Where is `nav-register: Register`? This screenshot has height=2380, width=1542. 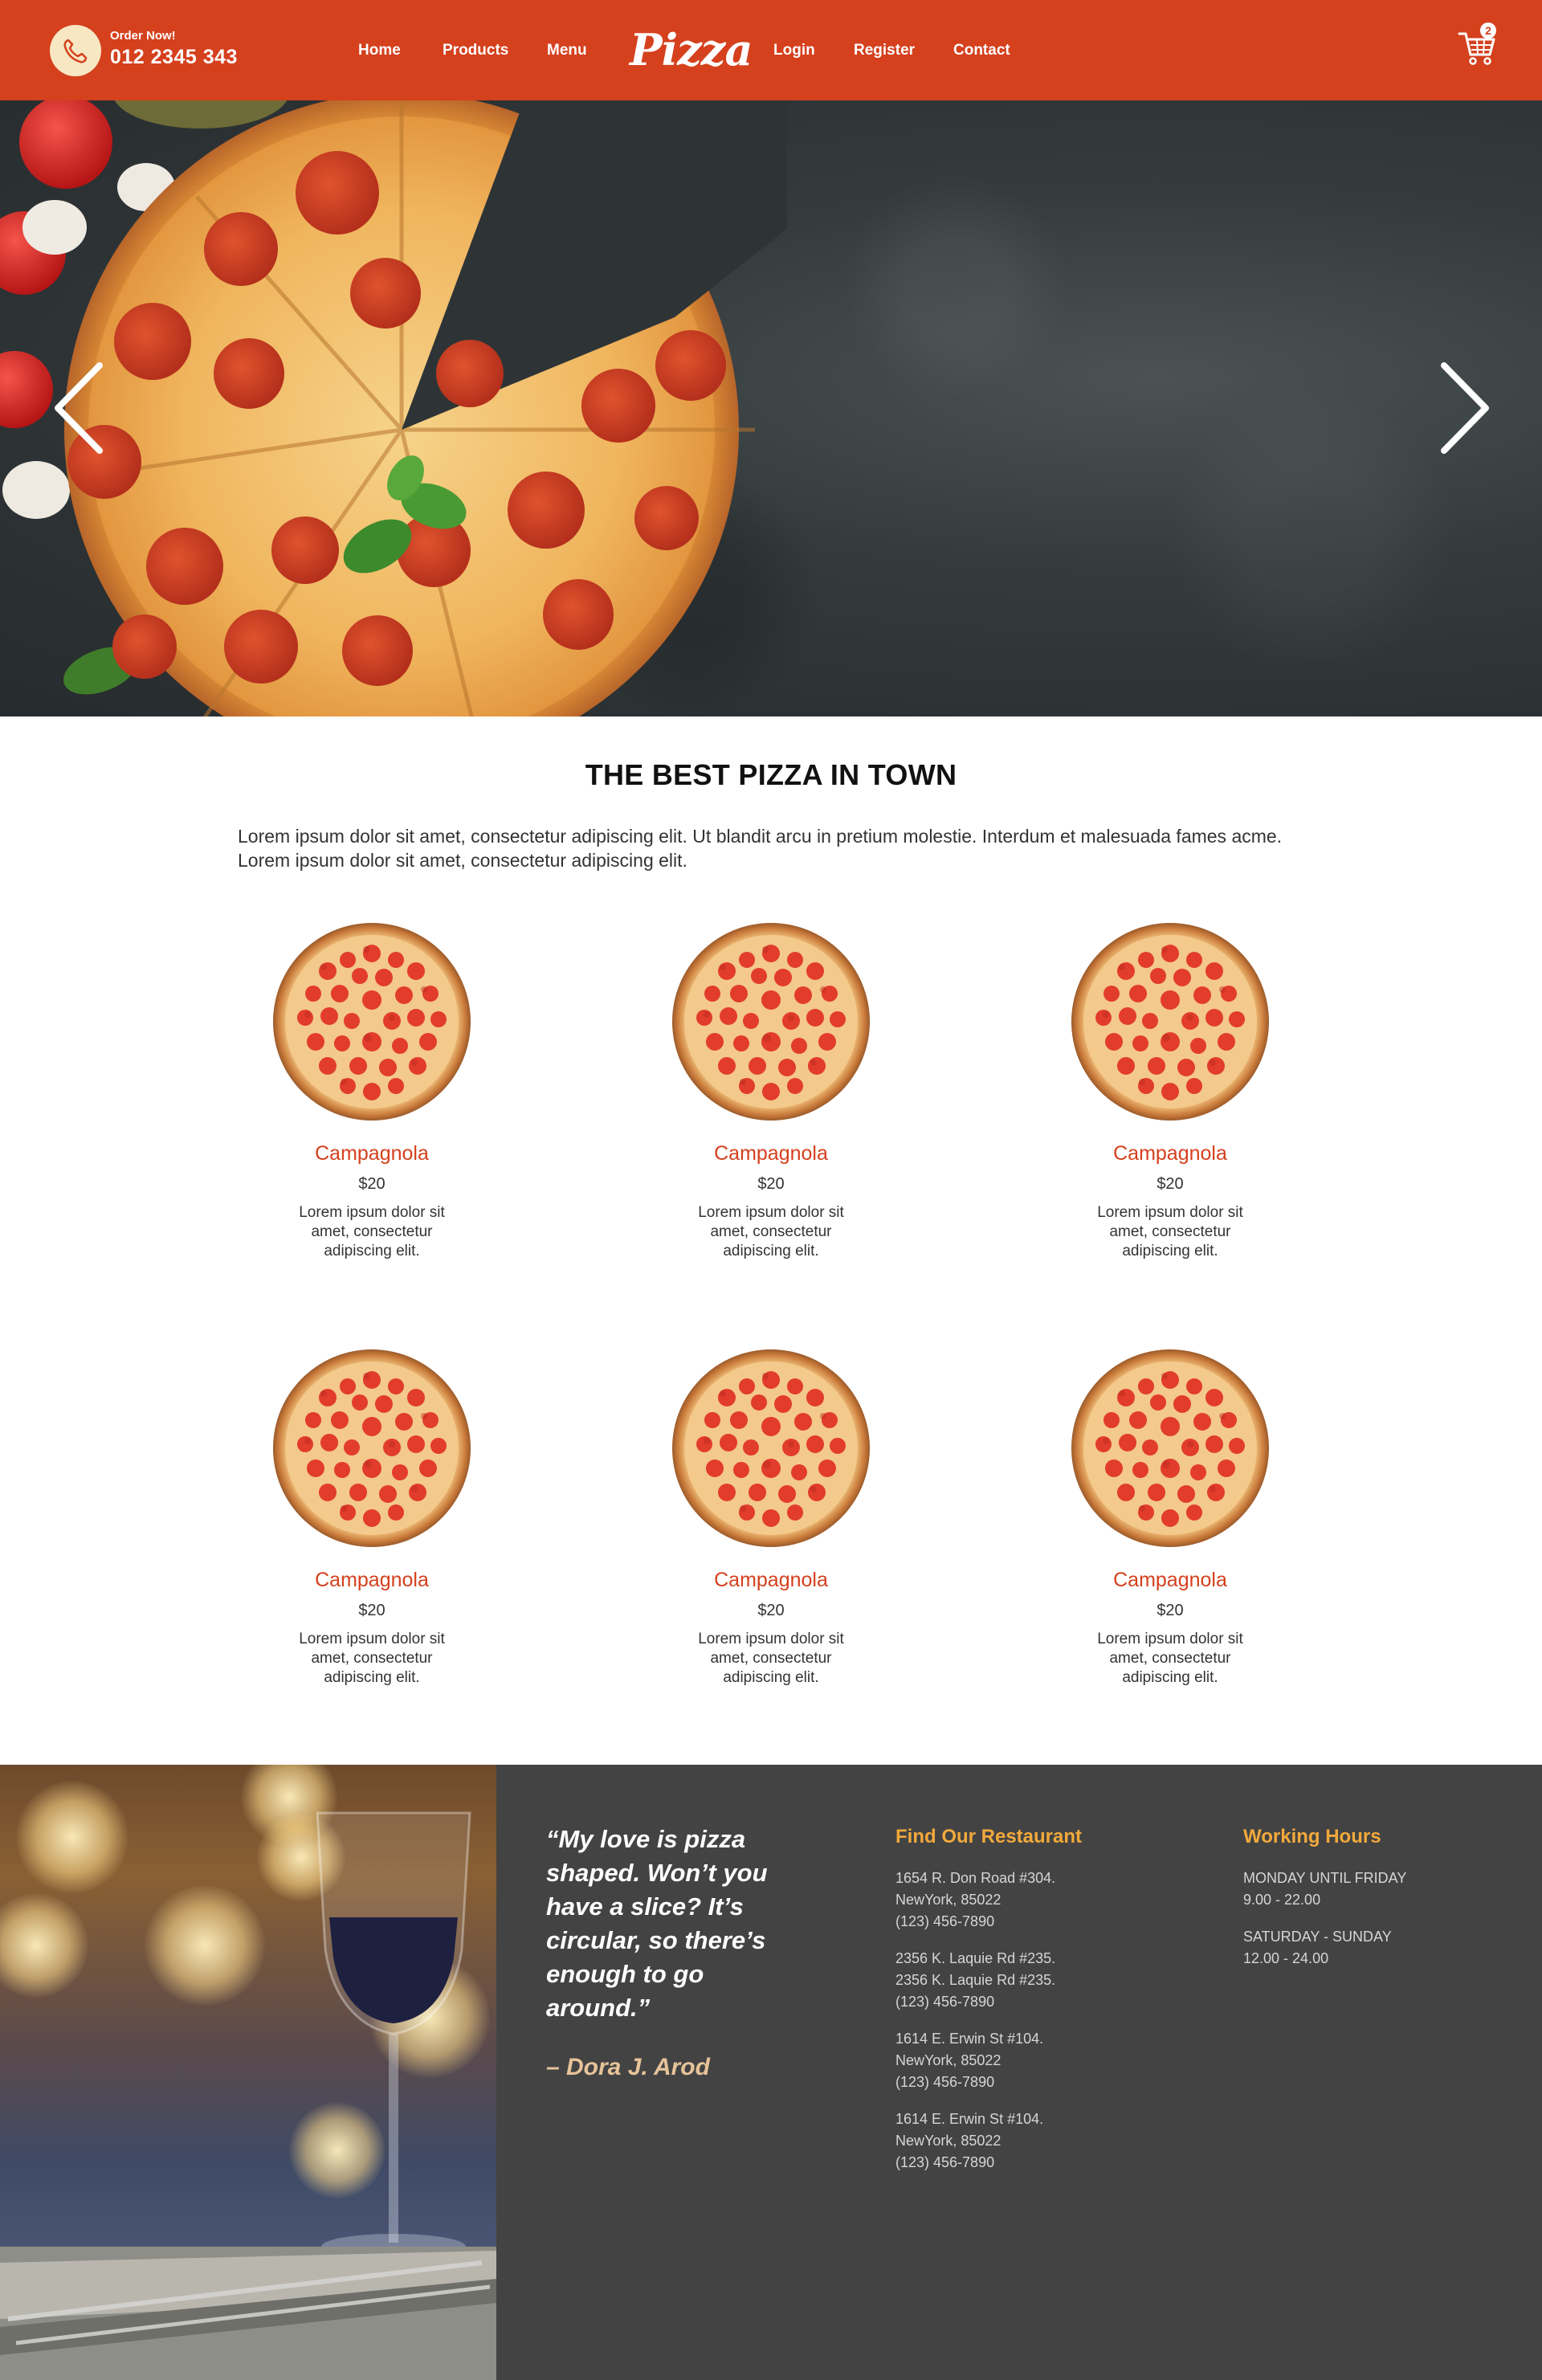
nav-register: Register is located at coordinates (884, 50).